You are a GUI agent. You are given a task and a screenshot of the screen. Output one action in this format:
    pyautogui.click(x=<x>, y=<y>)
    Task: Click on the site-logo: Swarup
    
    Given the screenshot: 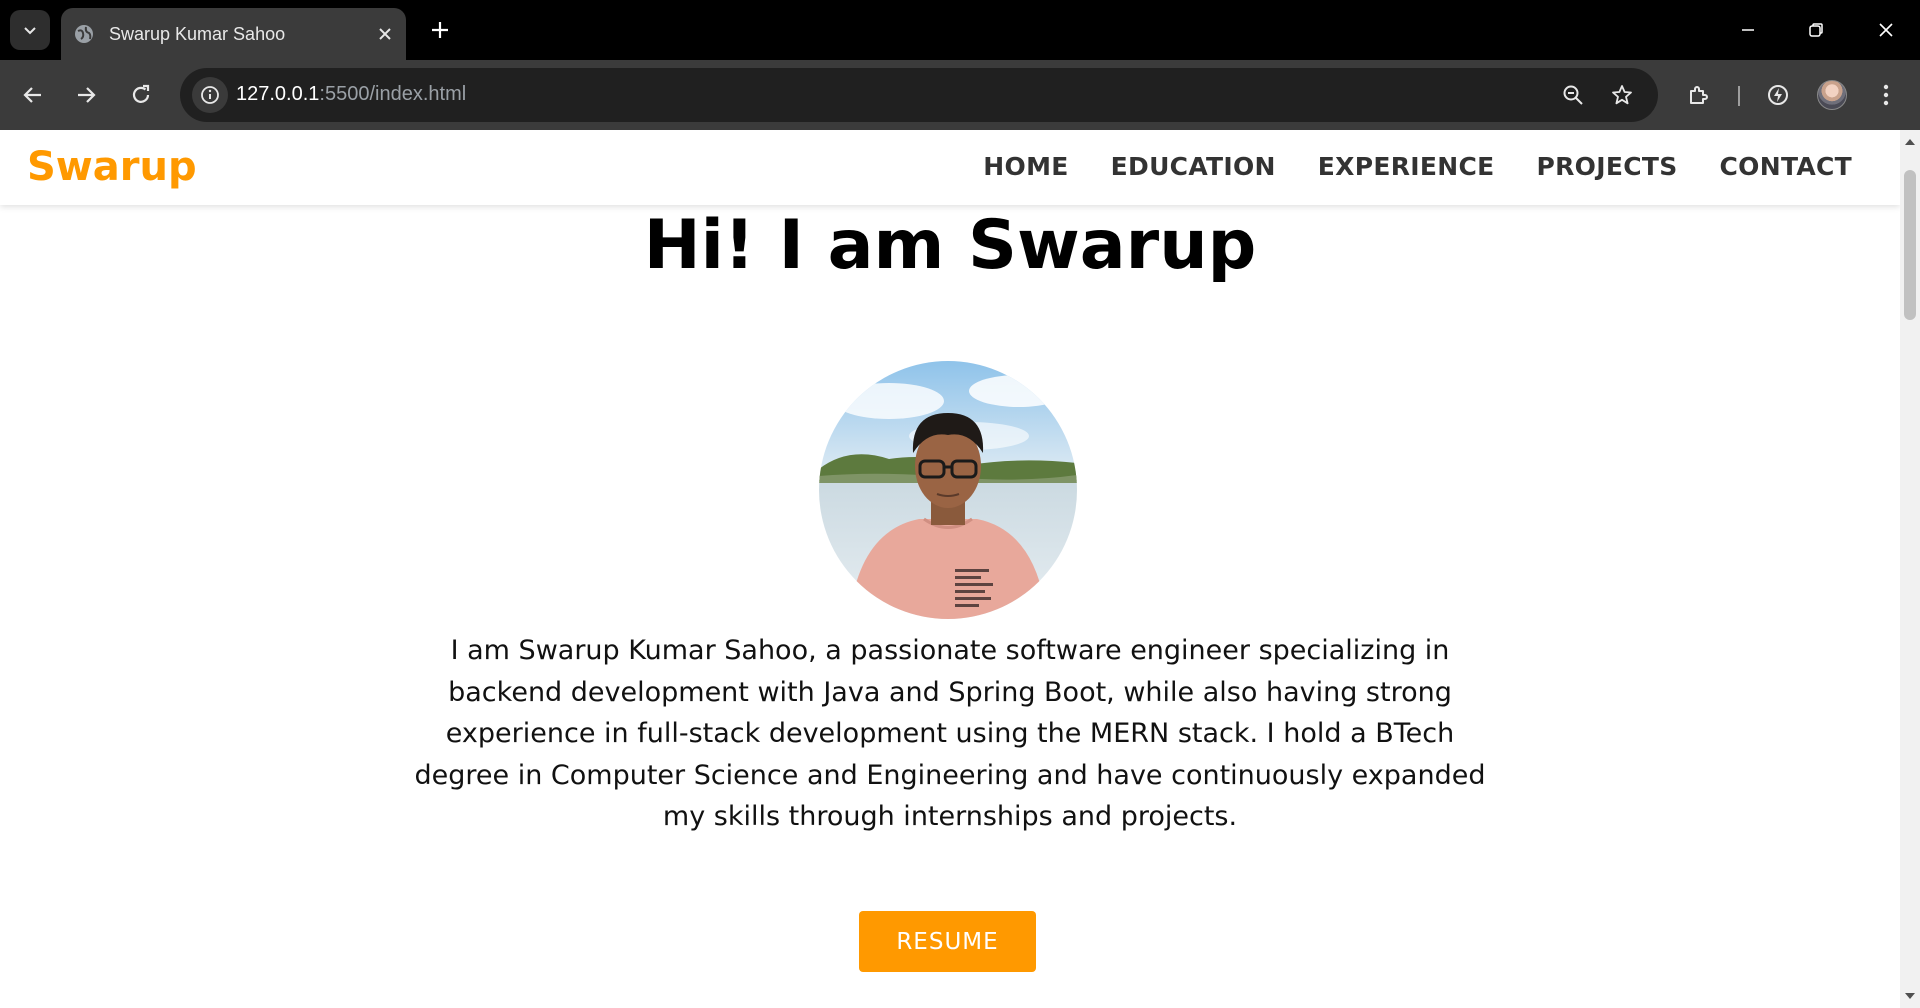 What is the action you would take?
    pyautogui.click(x=112, y=167)
    